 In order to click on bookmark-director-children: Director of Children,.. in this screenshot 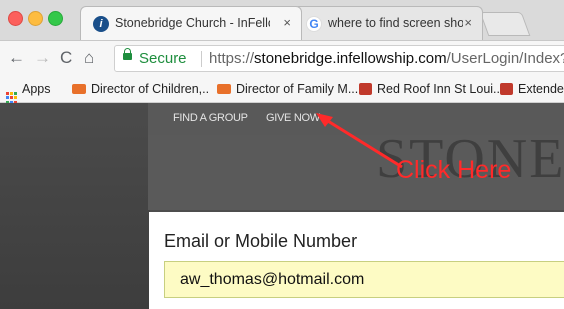, I will do `click(140, 89)`.